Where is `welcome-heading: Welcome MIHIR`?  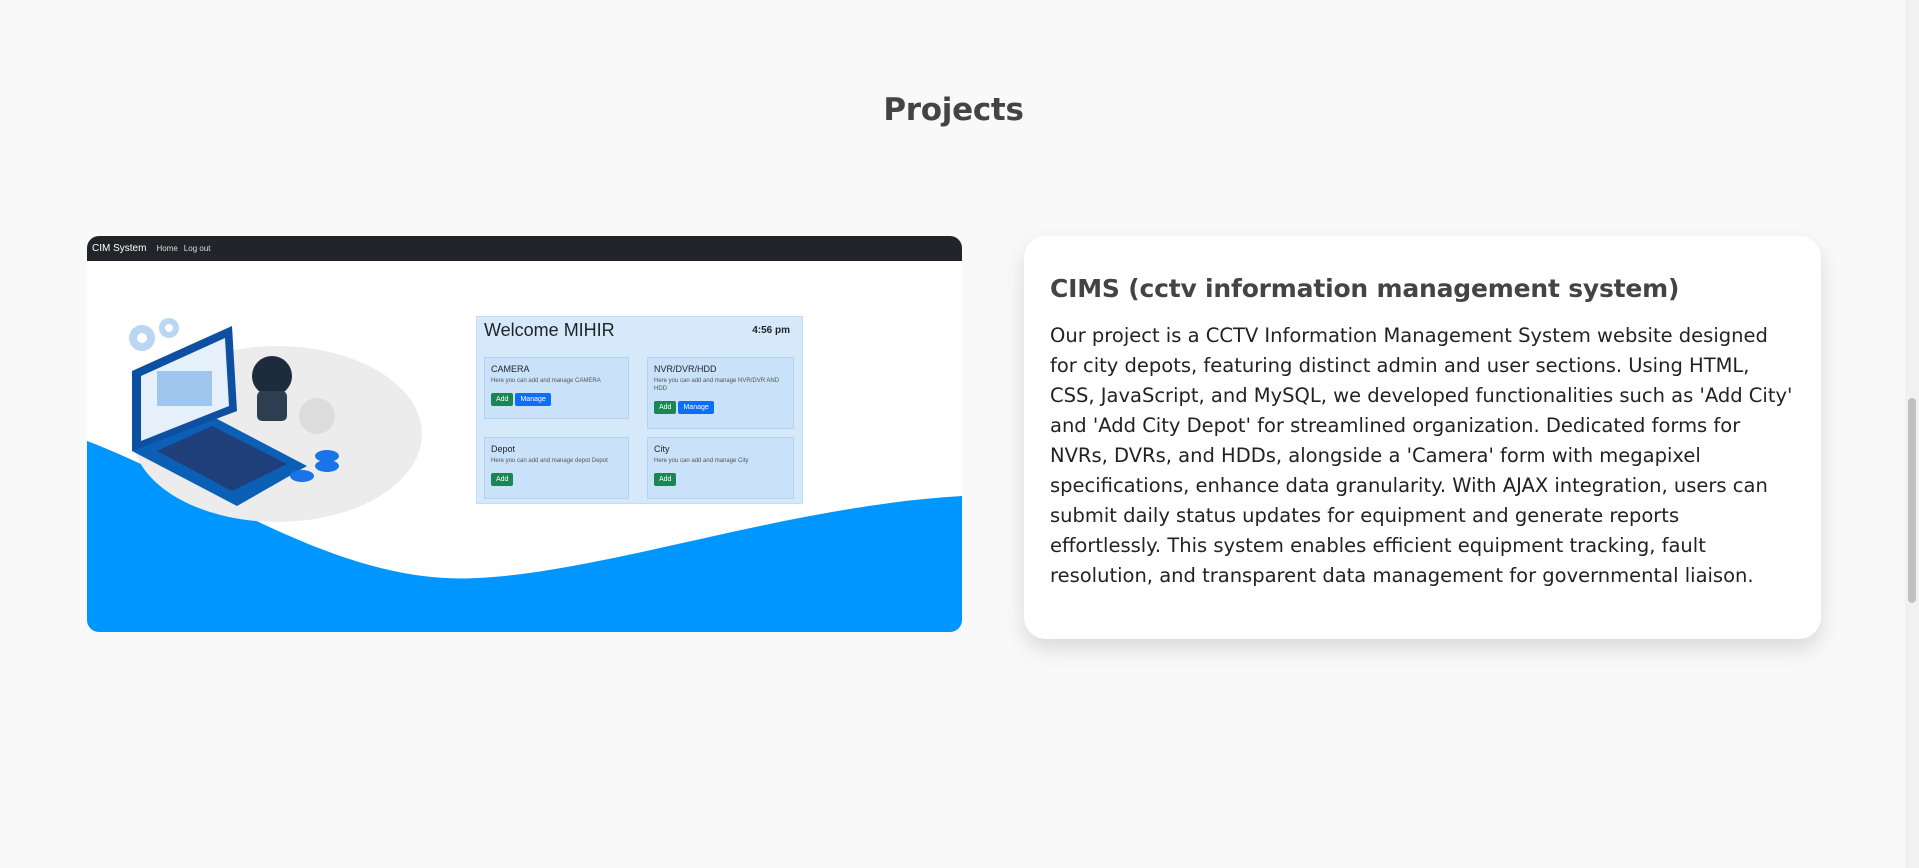 welcome-heading: Welcome MIHIR is located at coordinates (549, 330).